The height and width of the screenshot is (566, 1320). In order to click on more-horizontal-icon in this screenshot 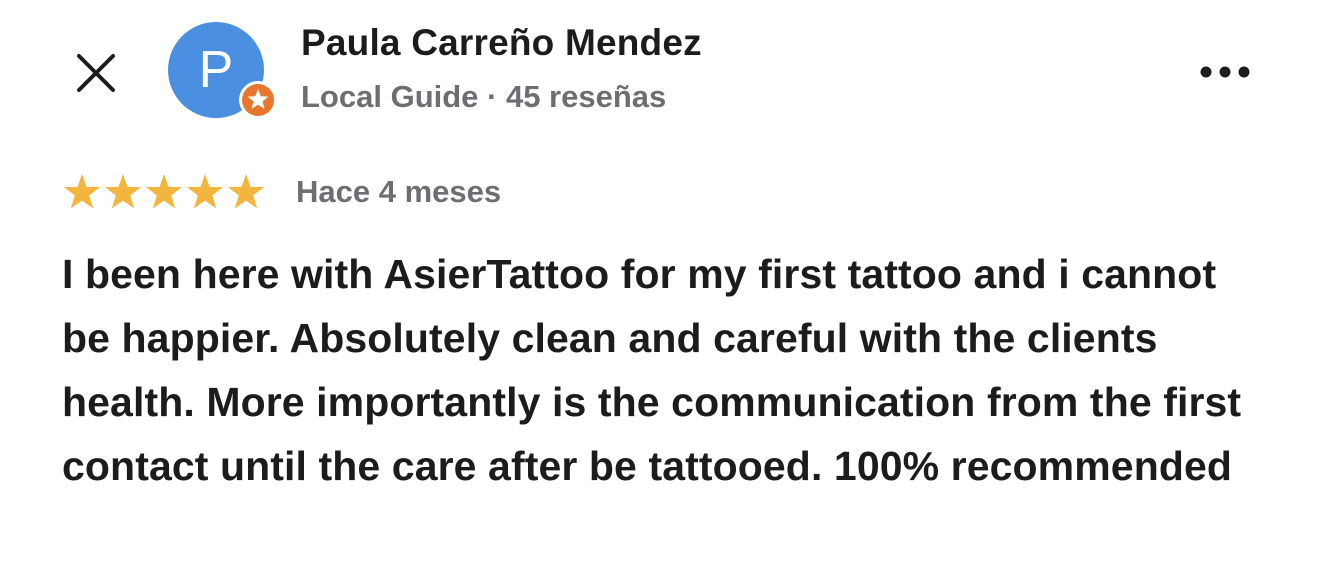, I will do `click(1225, 72)`.